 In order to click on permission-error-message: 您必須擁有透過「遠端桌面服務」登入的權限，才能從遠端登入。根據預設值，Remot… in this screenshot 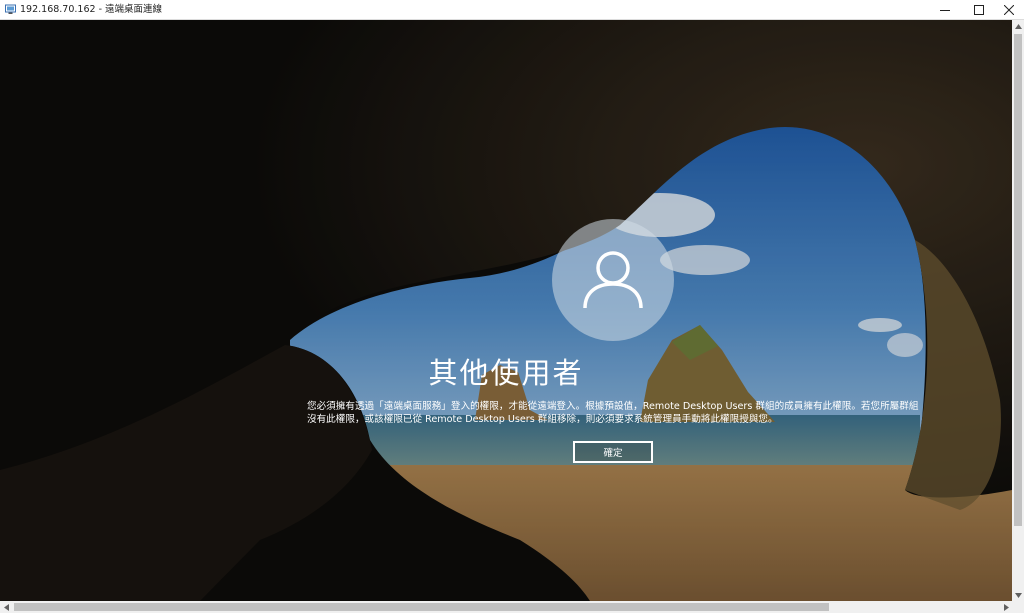, I will do `click(613, 413)`.